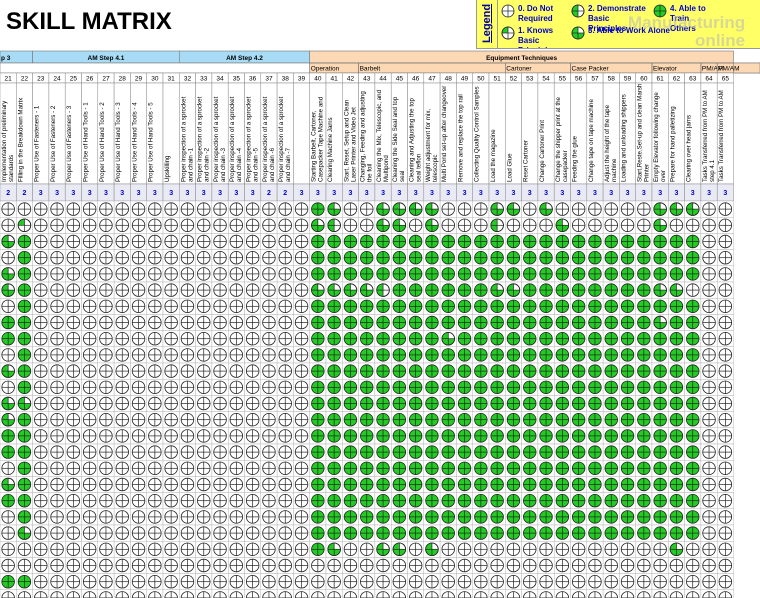 This screenshot has height=598, width=760. I want to click on subcategory-label: Case Packer, so click(591, 69).